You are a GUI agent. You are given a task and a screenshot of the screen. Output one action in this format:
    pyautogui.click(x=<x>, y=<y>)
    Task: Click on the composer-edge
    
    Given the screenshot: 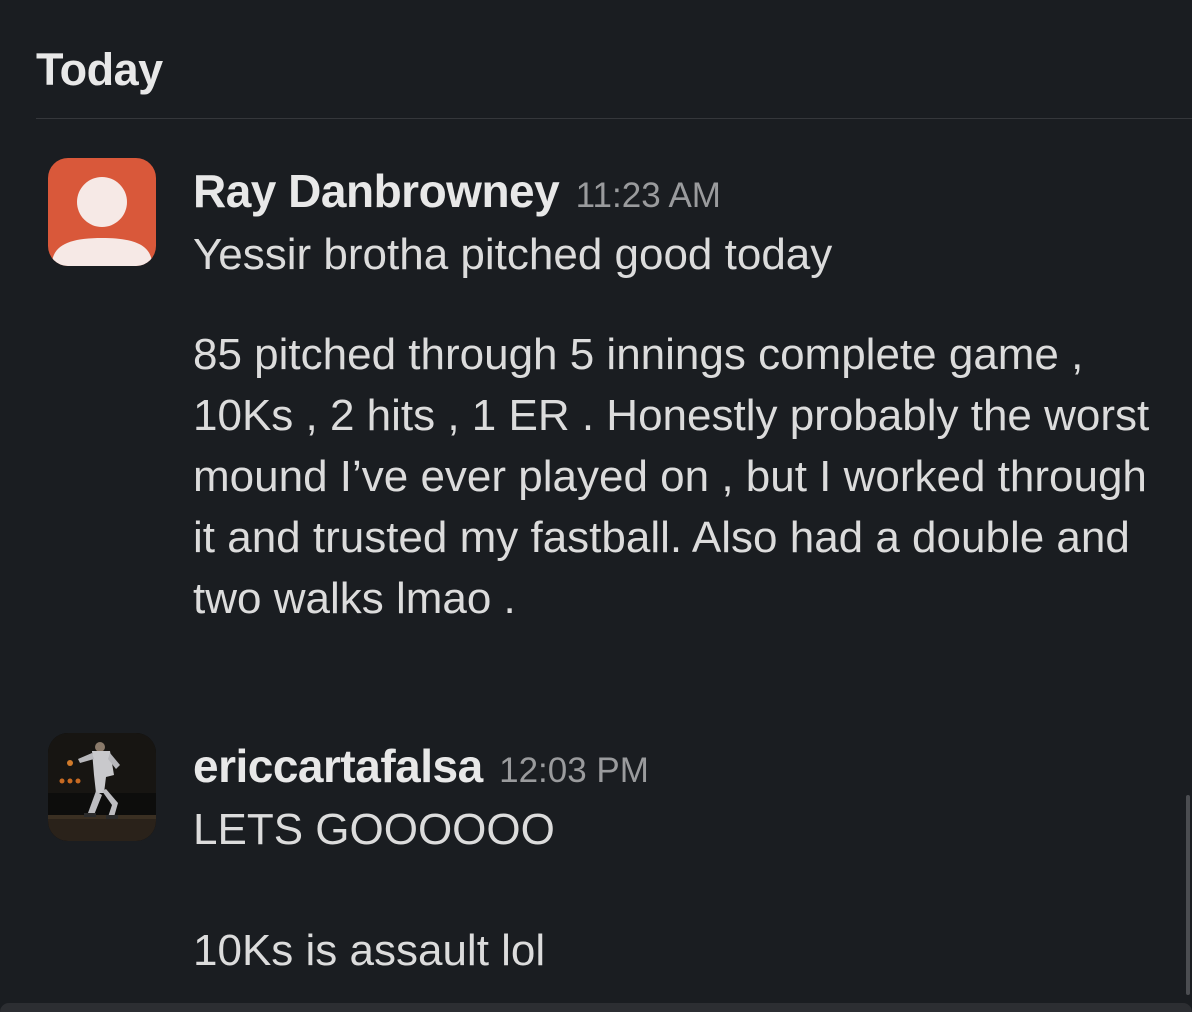 What is the action you would take?
    pyautogui.click(x=596, y=1007)
    